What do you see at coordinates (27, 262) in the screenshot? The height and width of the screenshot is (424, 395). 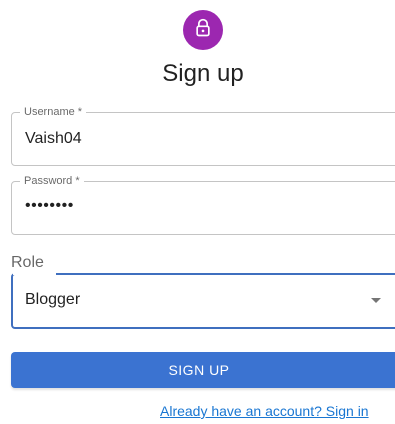 I see `role-label: Role` at bounding box center [27, 262].